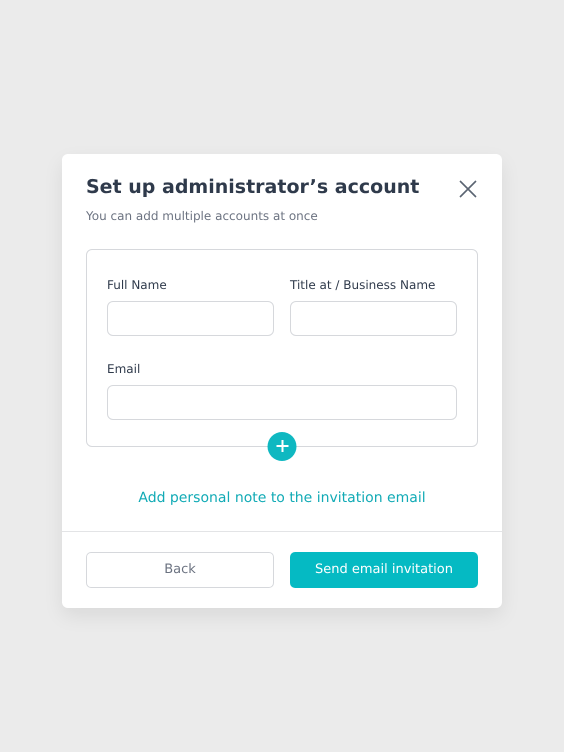 The width and height of the screenshot is (564, 752). Describe the element at coordinates (363, 285) in the screenshot. I see `field-label: Title at / Business Name` at that location.